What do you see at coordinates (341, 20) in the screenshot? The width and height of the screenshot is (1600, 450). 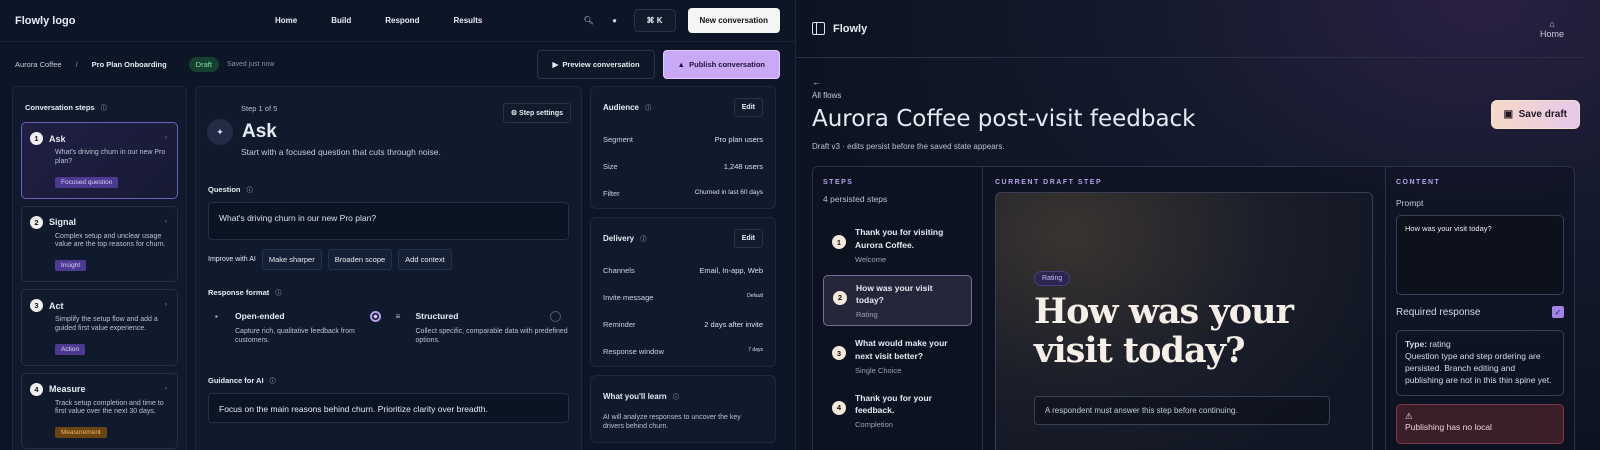 I see `nav-build: Build` at bounding box center [341, 20].